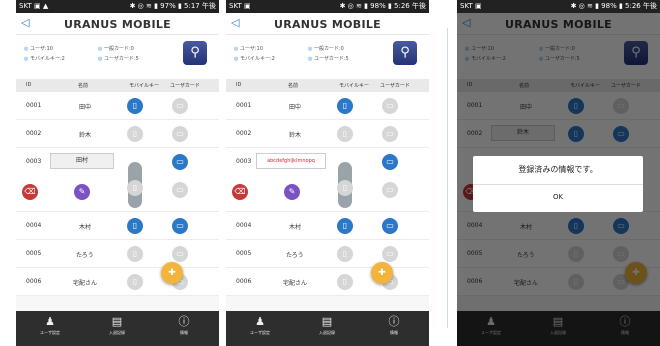  I want to click on dialog-divider, so click(558, 184).